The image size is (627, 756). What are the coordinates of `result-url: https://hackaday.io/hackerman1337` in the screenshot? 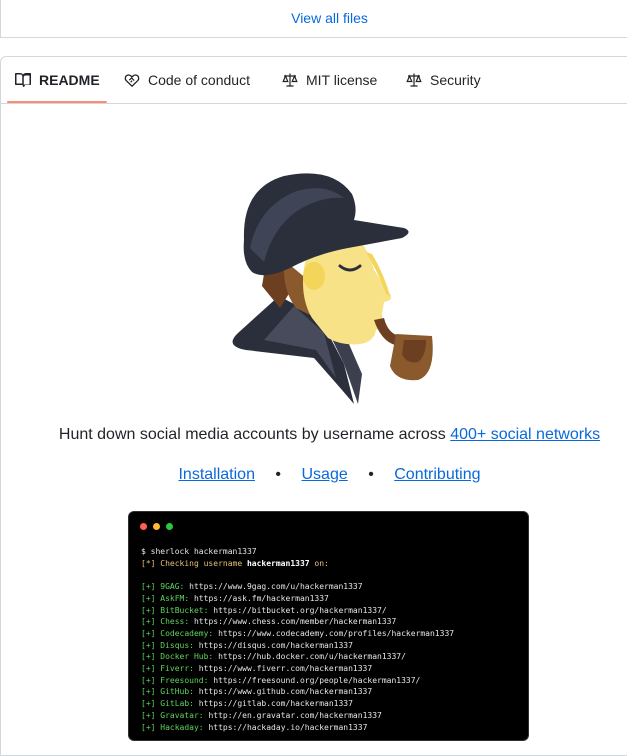 It's located at (285, 727).